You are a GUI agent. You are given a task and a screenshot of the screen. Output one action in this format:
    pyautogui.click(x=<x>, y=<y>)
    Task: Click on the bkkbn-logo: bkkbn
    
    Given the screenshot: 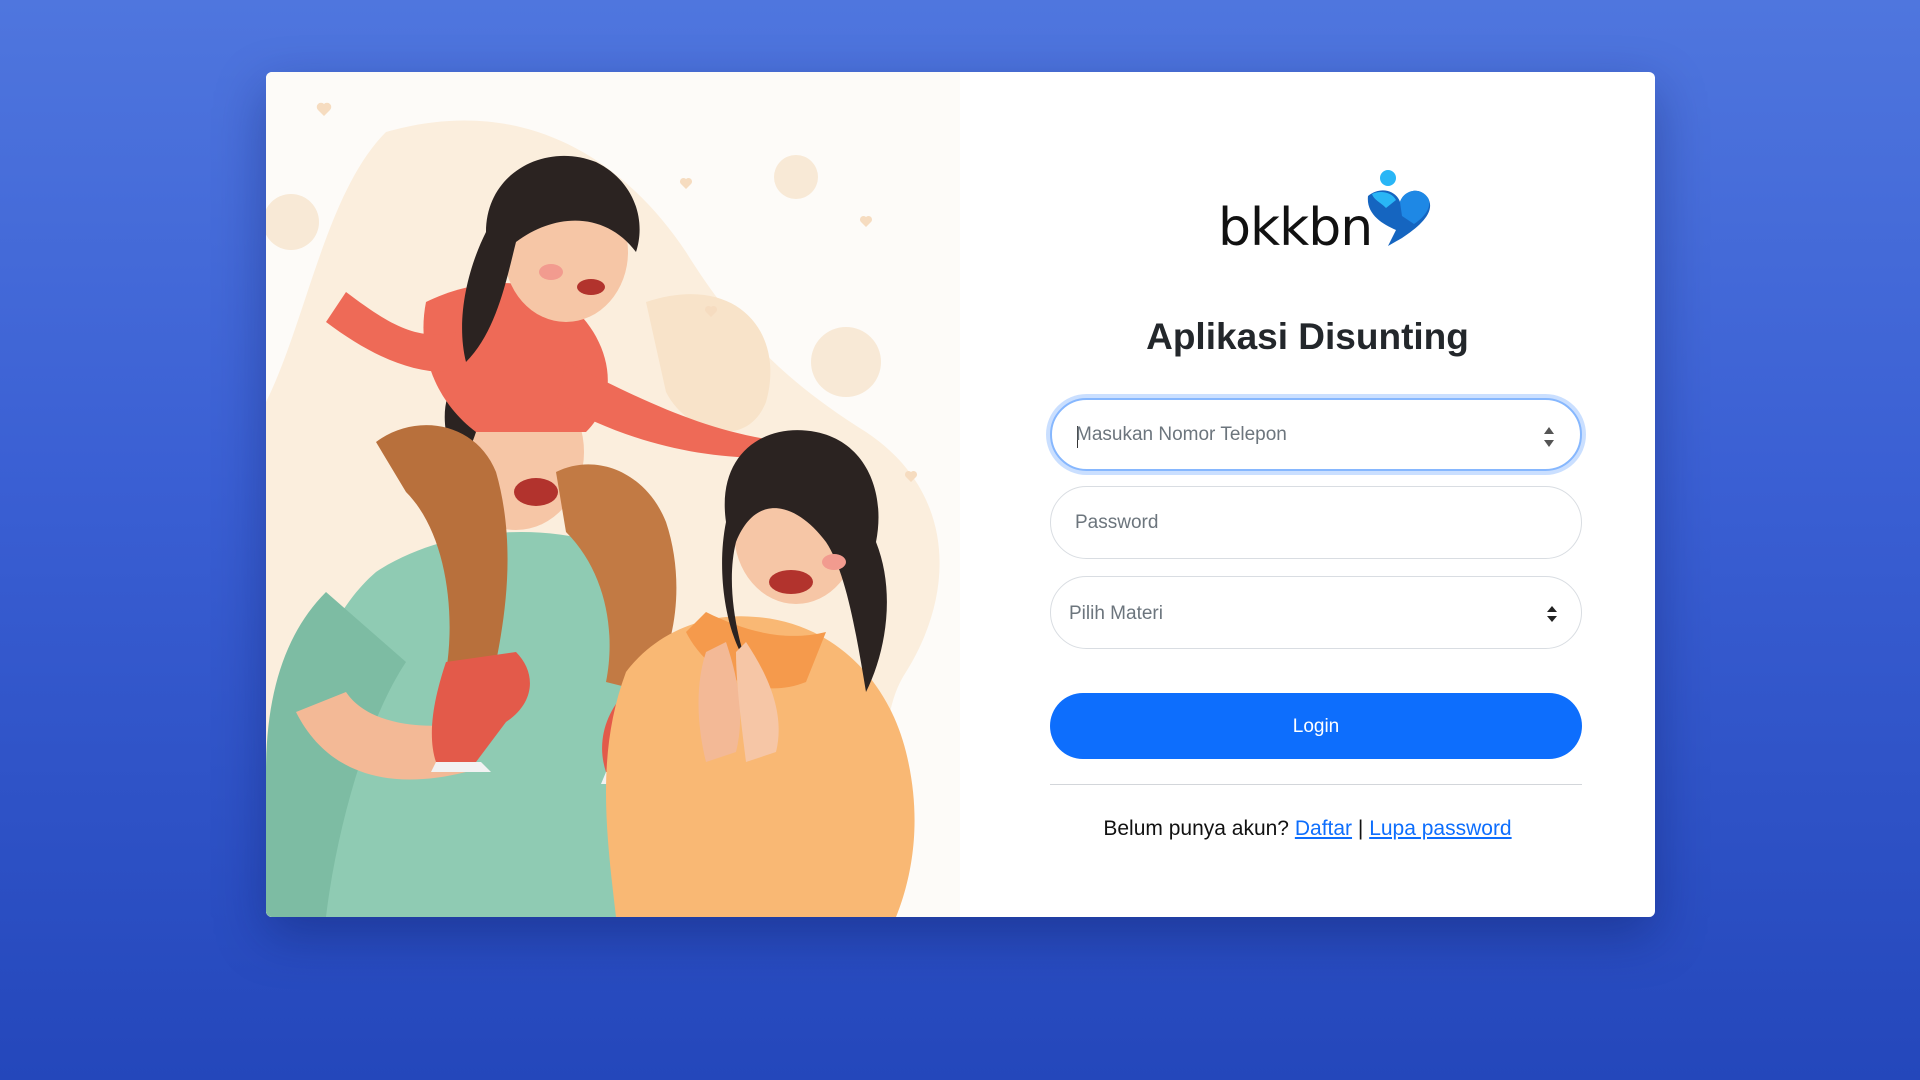 What is the action you would take?
    pyautogui.click(x=1328, y=214)
    